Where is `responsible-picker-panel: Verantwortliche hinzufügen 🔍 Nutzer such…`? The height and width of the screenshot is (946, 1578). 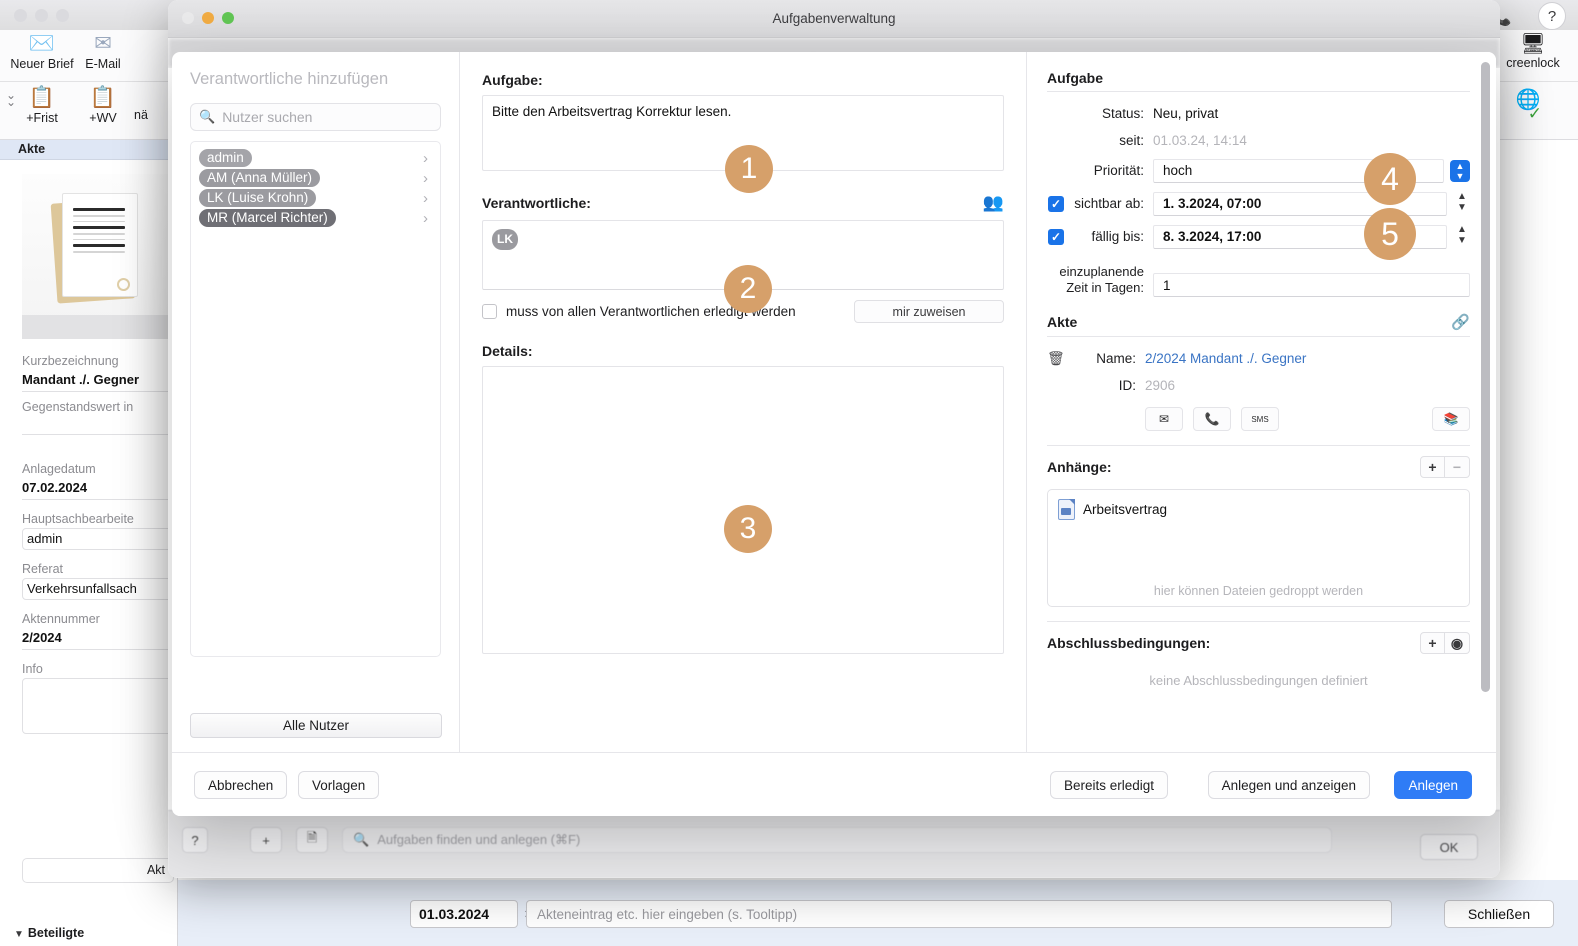
responsible-picker-panel: Verantwortliche hinzufügen 🔍 Nutzer such… is located at coordinates (316, 402).